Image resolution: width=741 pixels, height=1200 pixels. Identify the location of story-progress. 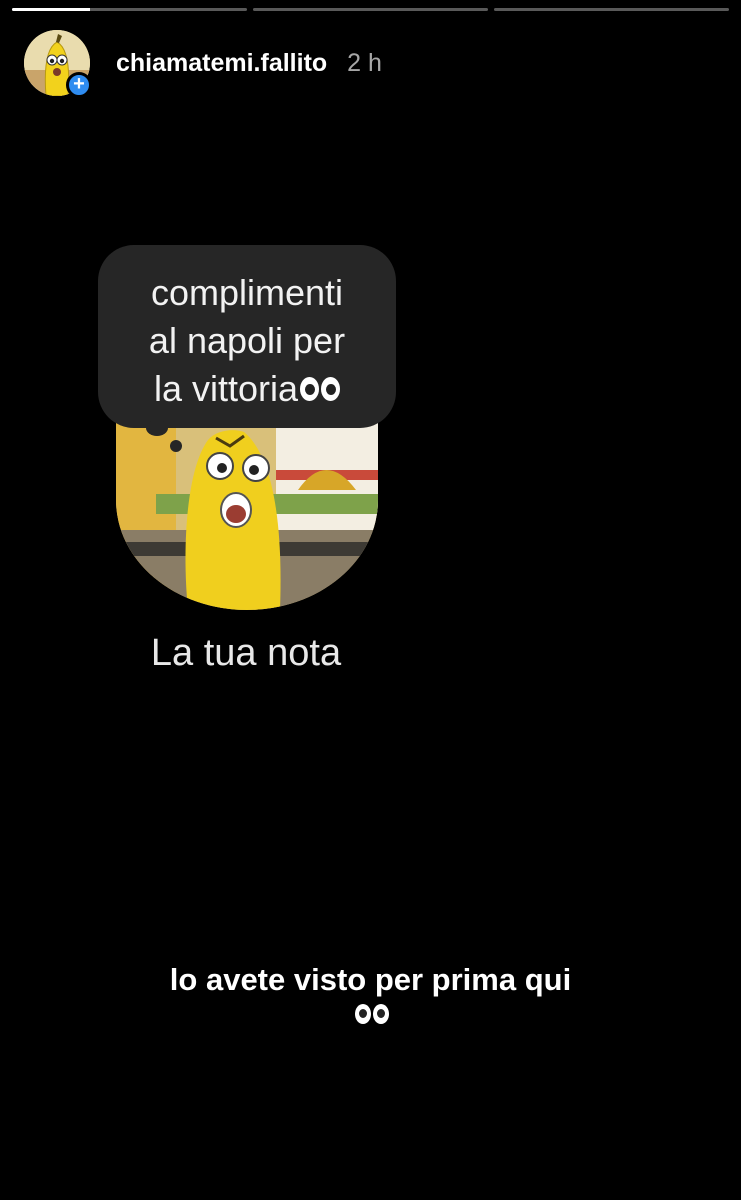
(370, 9).